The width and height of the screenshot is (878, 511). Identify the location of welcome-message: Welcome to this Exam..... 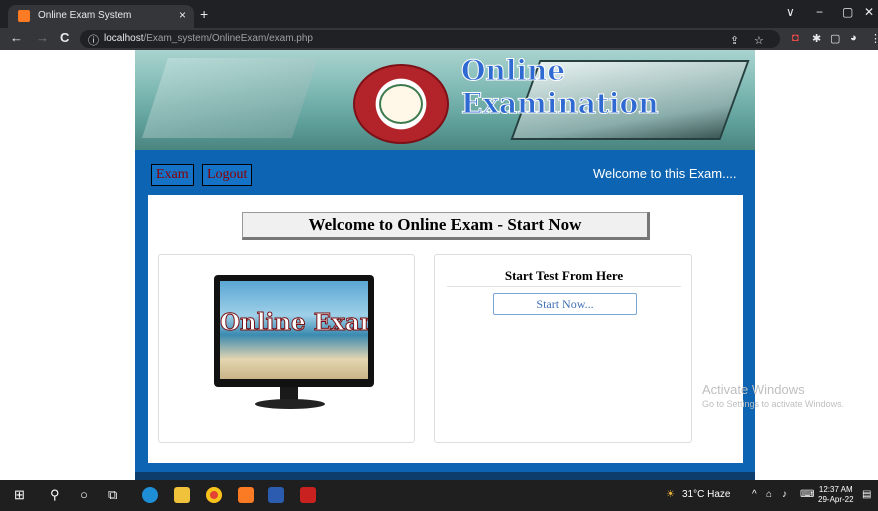
(665, 173).